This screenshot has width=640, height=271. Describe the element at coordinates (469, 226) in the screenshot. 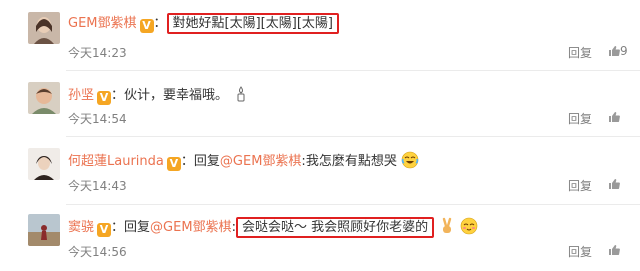

I see `blushing-face-emoji` at that location.